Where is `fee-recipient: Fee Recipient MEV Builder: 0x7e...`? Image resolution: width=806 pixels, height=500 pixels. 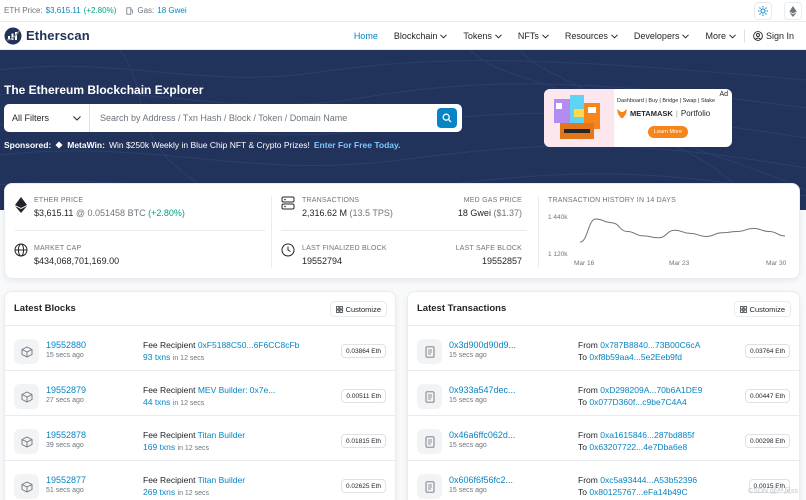
fee-recipient: Fee Recipient MEV Builder: 0x7e... is located at coordinates (209, 390).